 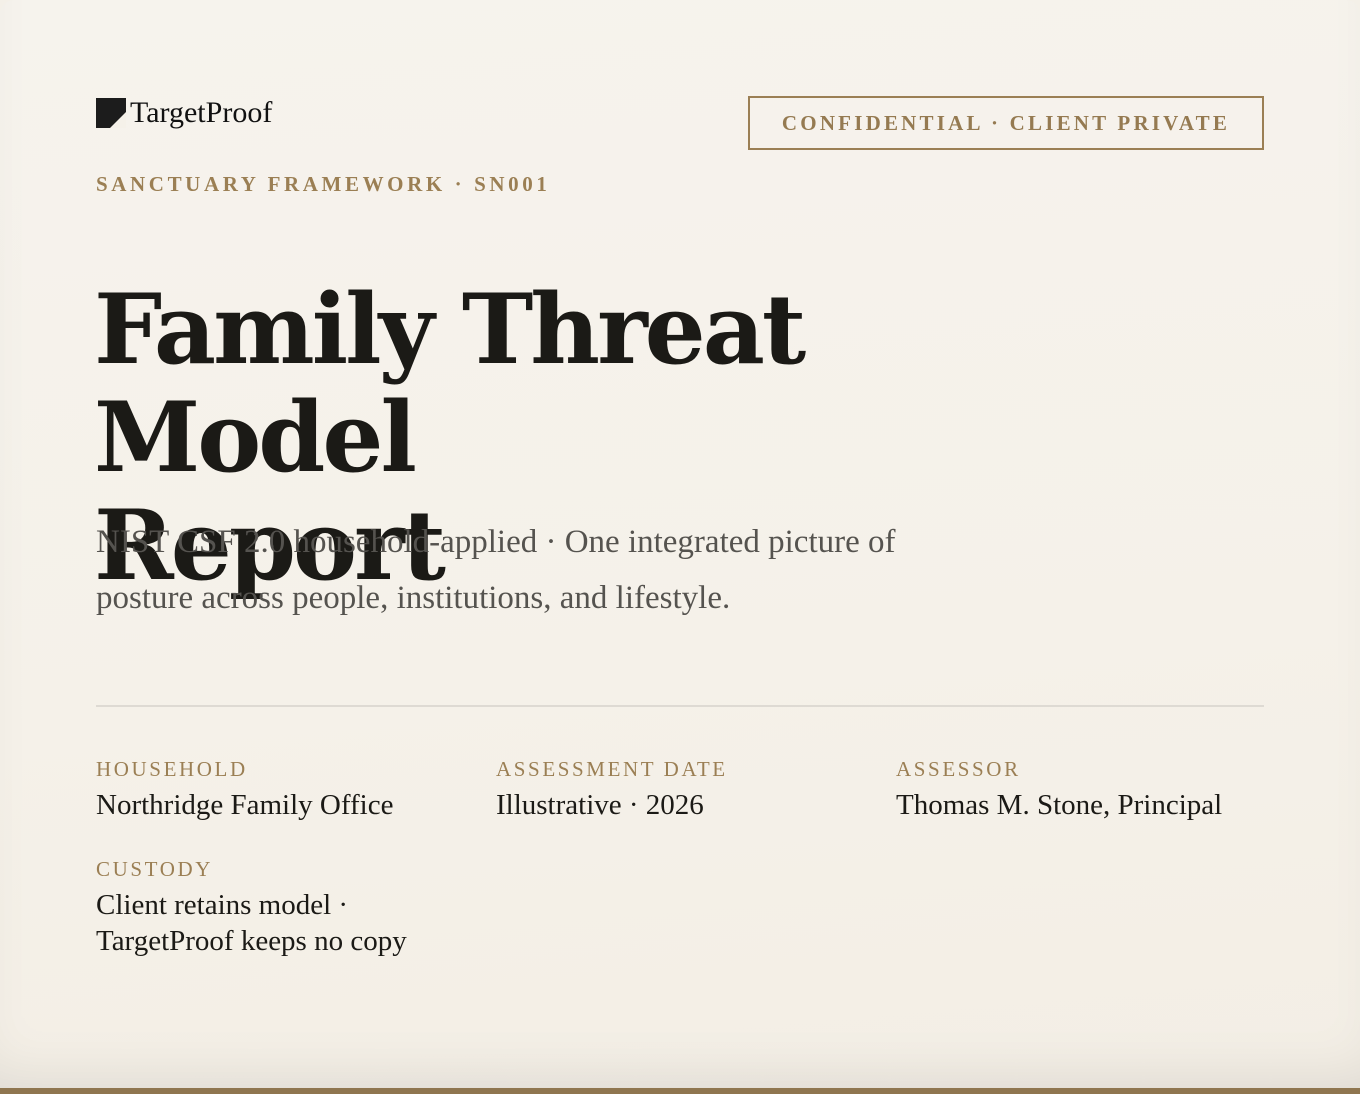 I want to click on bottom-accent-rule, so click(x=680, y=1091).